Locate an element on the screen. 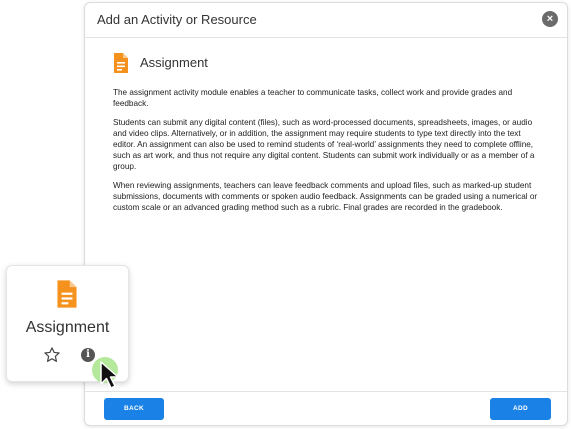 The height and width of the screenshot is (429, 571). back-button: BACK is located at coordinates (134, 409).